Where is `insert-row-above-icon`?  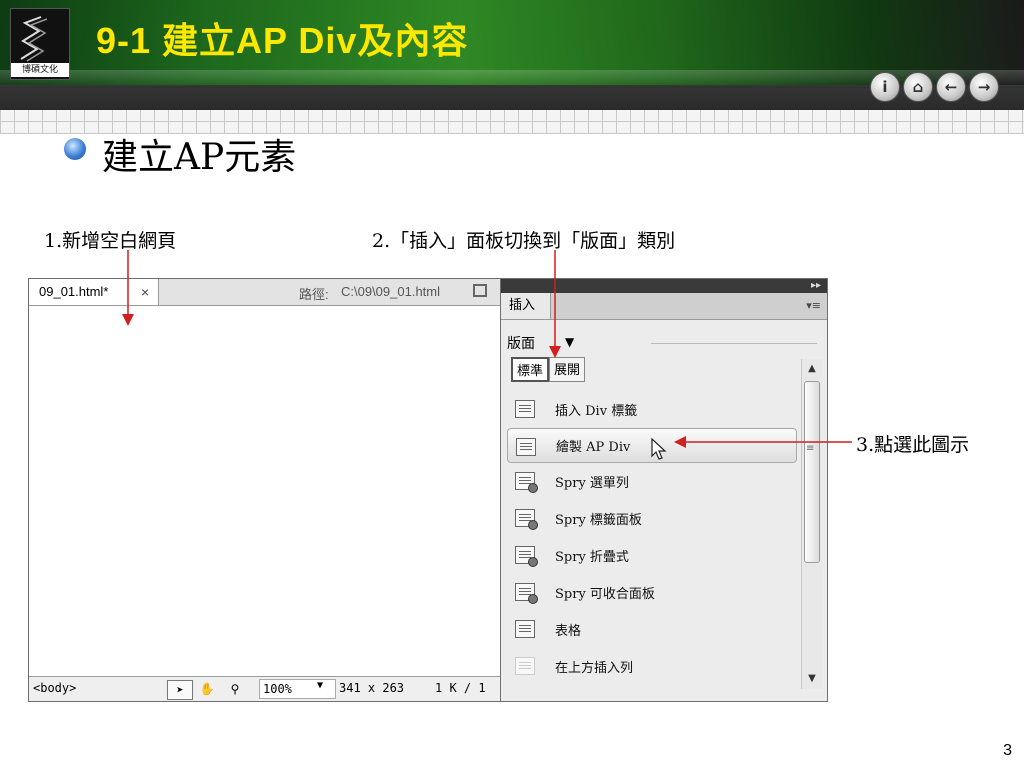
insert-row-above-icon is located at coordinates (525, 666).